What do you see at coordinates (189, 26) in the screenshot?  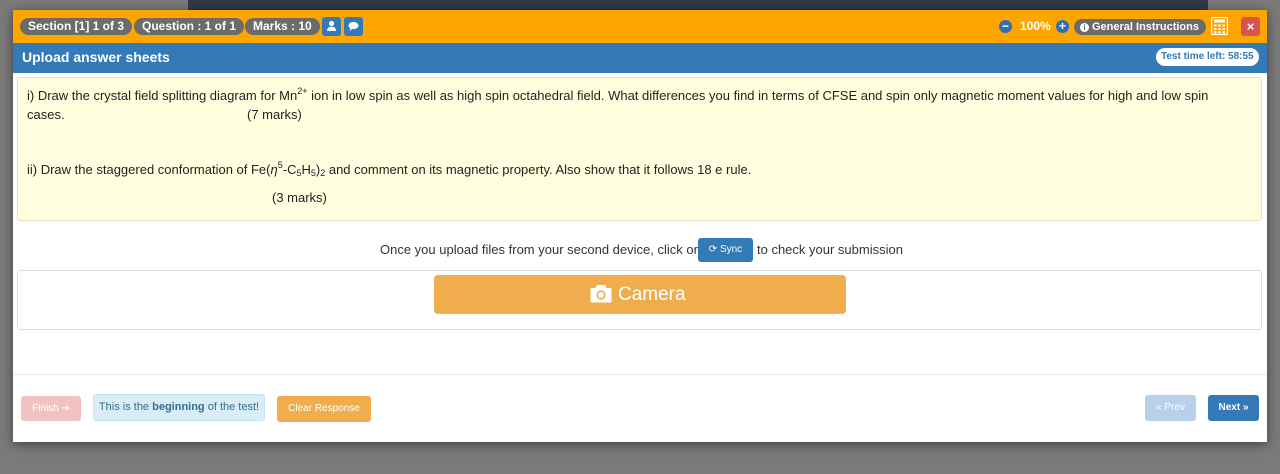 I see `question-badge: Question : 1 of 1` at bounding box center [189, 26].